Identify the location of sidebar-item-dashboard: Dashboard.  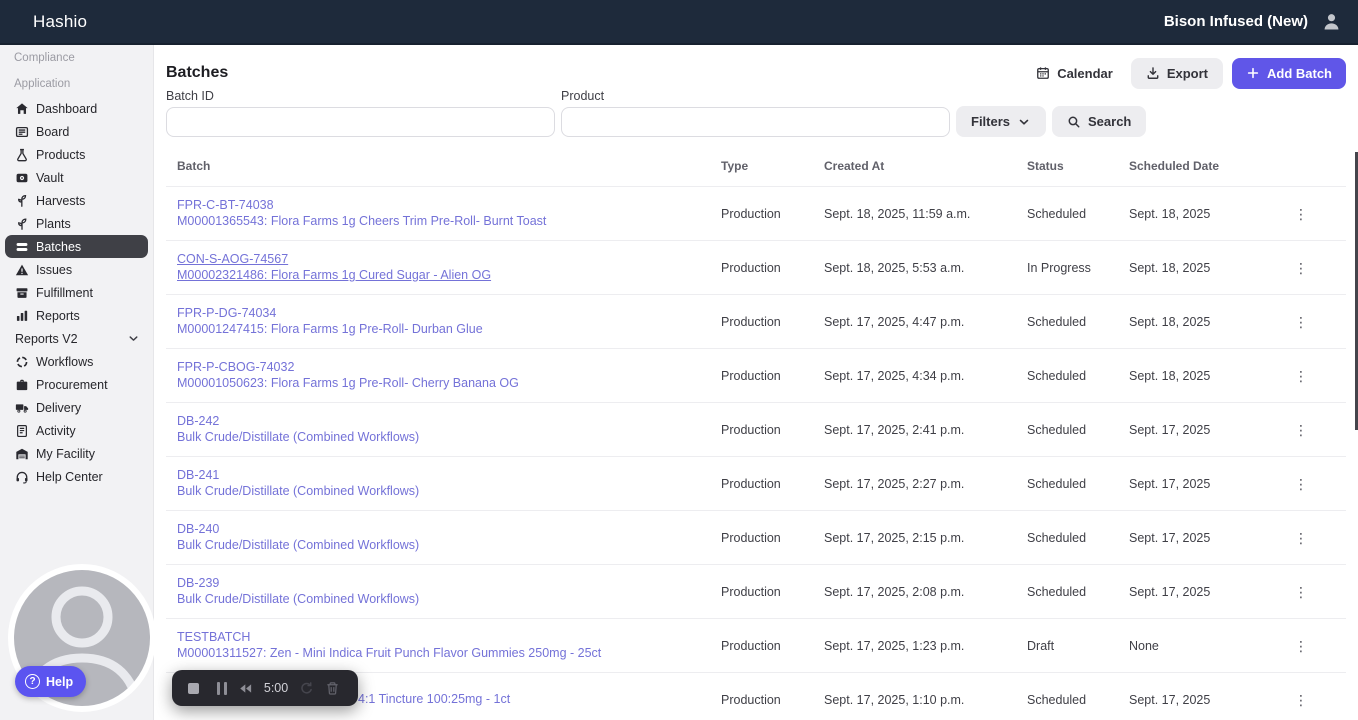
(76, 108).